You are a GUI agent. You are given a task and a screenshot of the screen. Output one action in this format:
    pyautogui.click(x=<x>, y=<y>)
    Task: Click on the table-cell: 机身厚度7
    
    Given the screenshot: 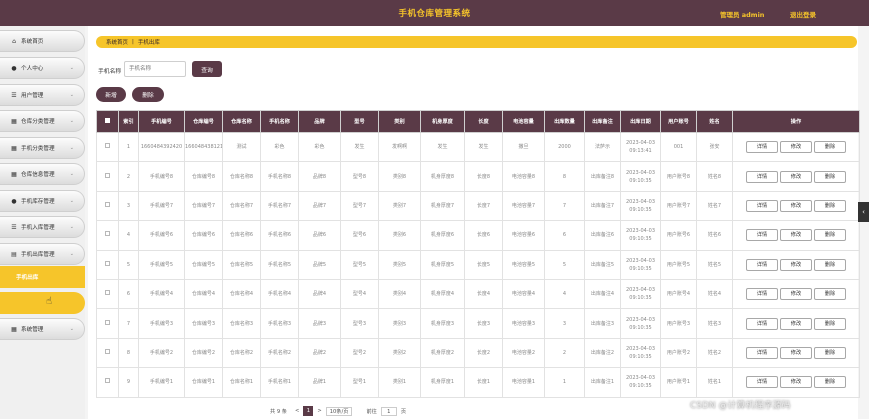 What is the action you would take?
    pyautogui.click(x=442, y=206)
    